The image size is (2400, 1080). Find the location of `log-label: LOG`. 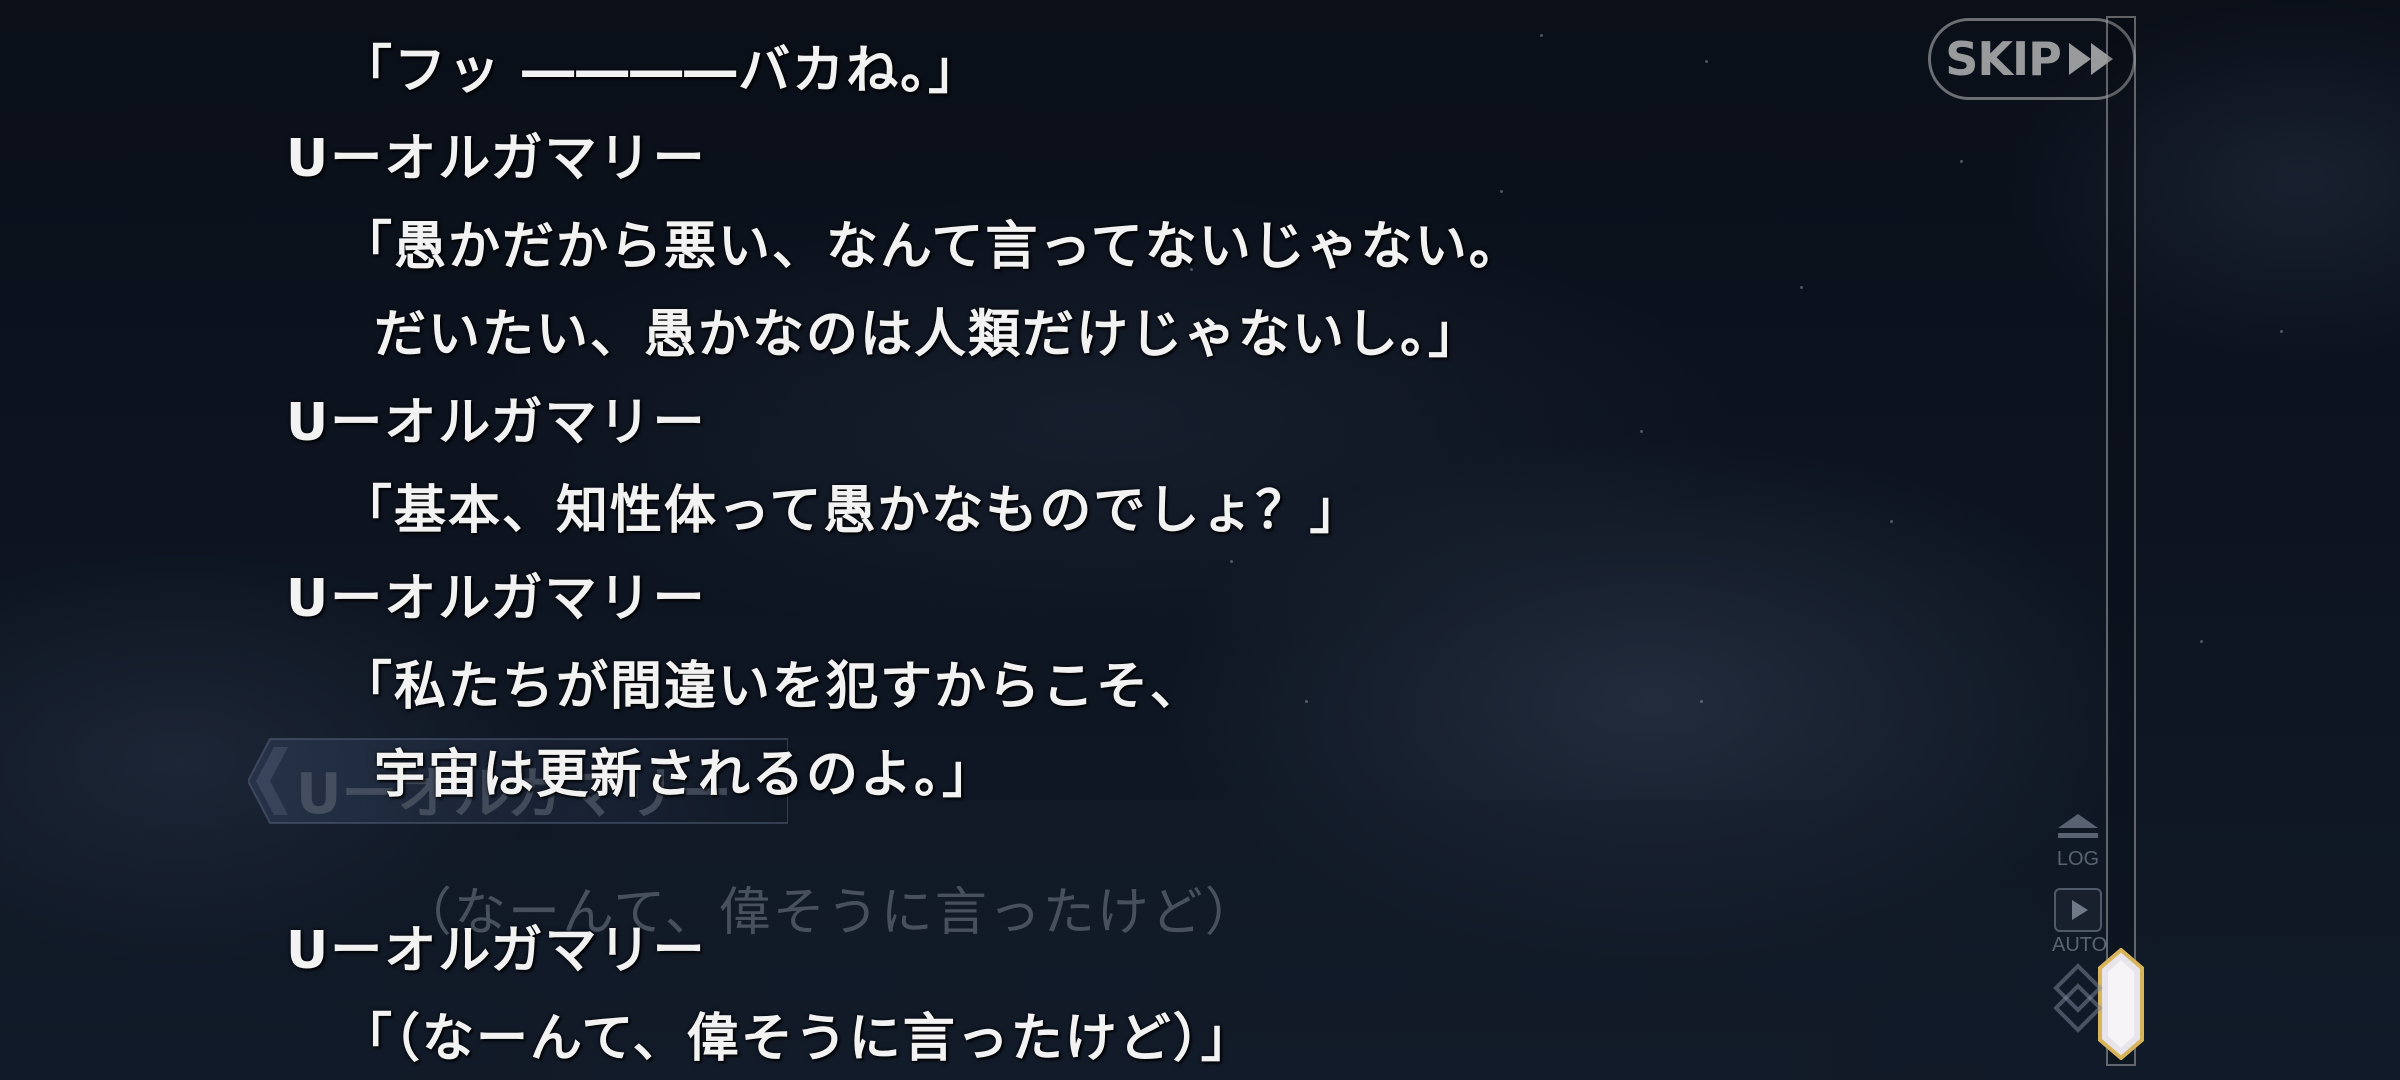

log-label: LOG is located at coordinates (2078, 859).